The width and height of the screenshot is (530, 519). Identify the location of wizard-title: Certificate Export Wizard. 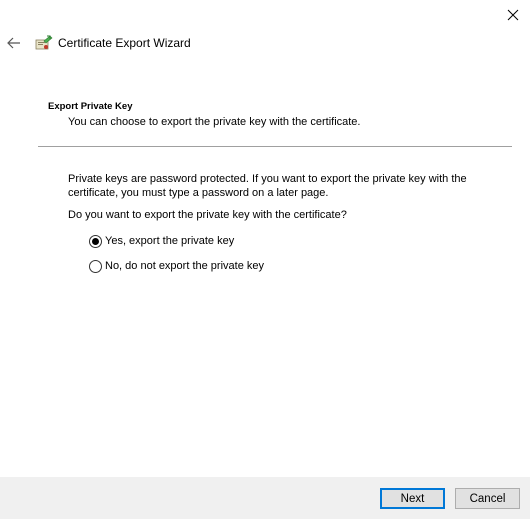
(124, 43).